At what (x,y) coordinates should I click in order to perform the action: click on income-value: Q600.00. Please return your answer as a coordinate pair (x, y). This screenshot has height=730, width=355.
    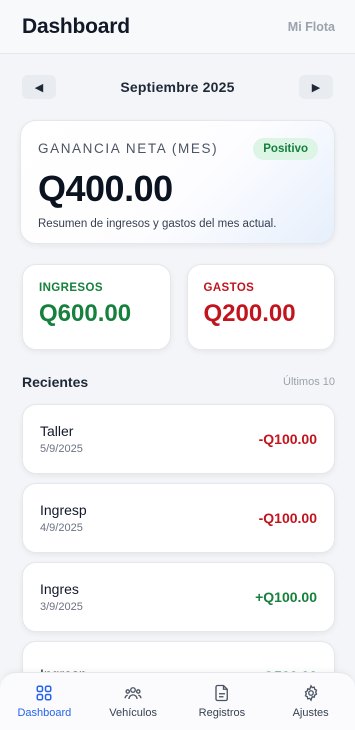
    Looking at the image, I should click on (85, 313).